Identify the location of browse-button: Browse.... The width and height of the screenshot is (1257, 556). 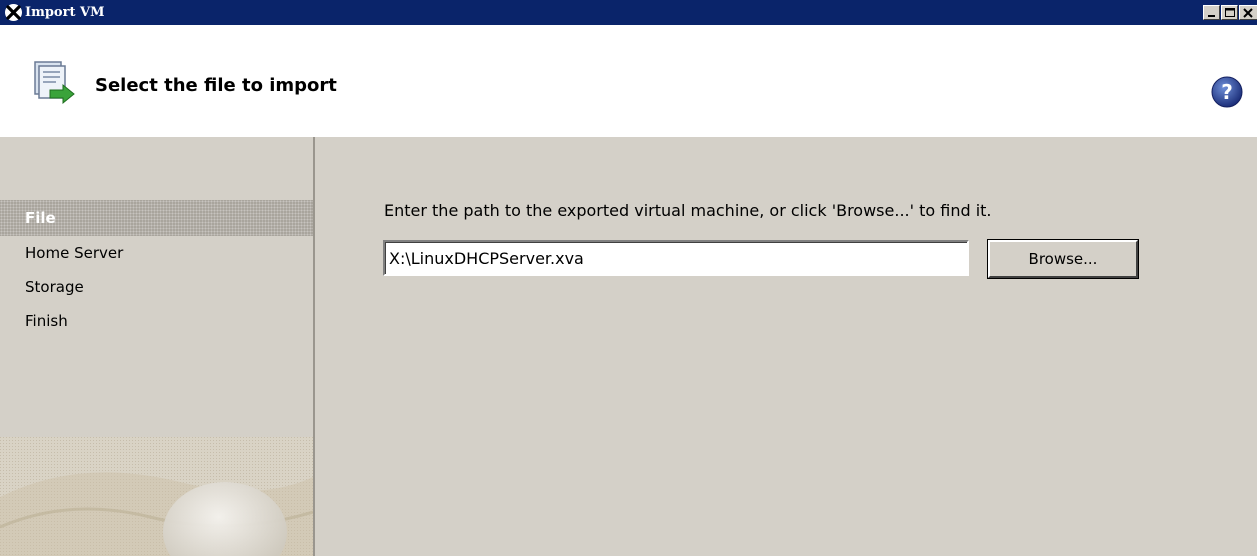
(1063, 259).